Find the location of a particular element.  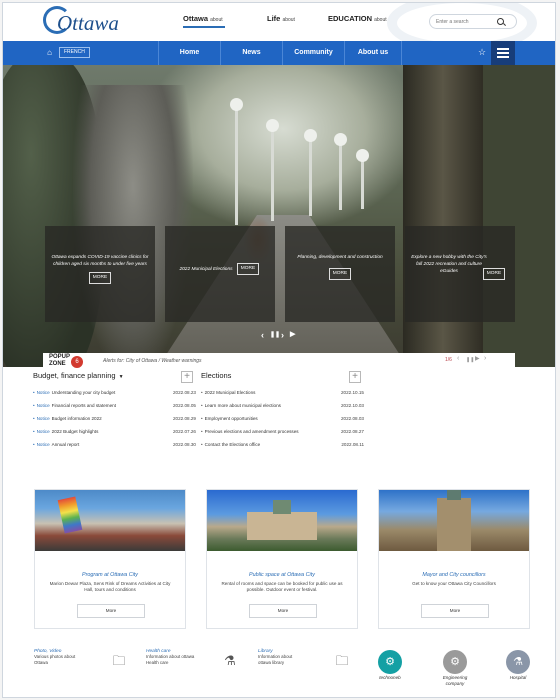

play-icon: ▶ is located at coordinates (292, 335).